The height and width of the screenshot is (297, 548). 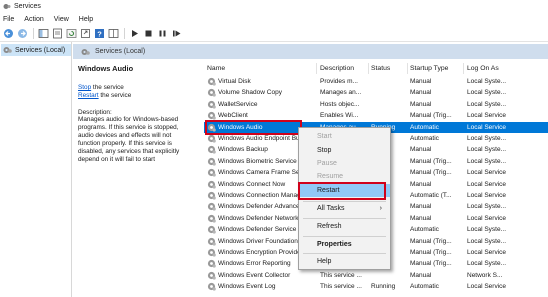 What do you see at coordinates (247, 287) in the screenshot?
I see `service-name: Windows Event Log` at bounding box center [247, 287].